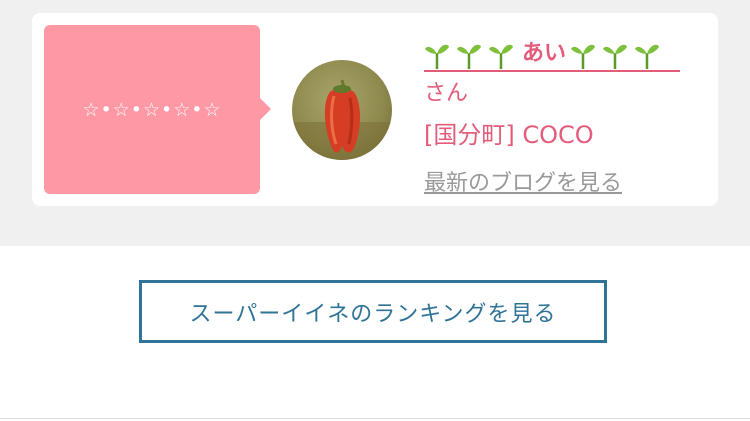 The width and height of the screenshot is (750, 421). I want to click on ranking-button-label: スーパーイイネのランキングを見る, so click(373, 314).